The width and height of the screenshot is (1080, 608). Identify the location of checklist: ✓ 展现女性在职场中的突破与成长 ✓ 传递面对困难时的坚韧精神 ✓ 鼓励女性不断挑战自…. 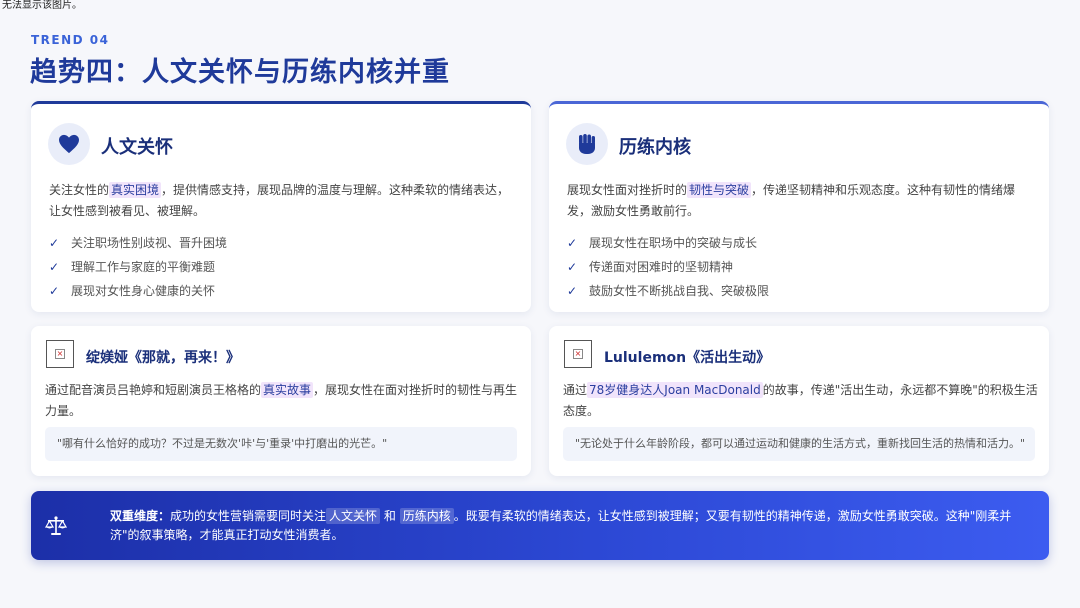
(668, 267).